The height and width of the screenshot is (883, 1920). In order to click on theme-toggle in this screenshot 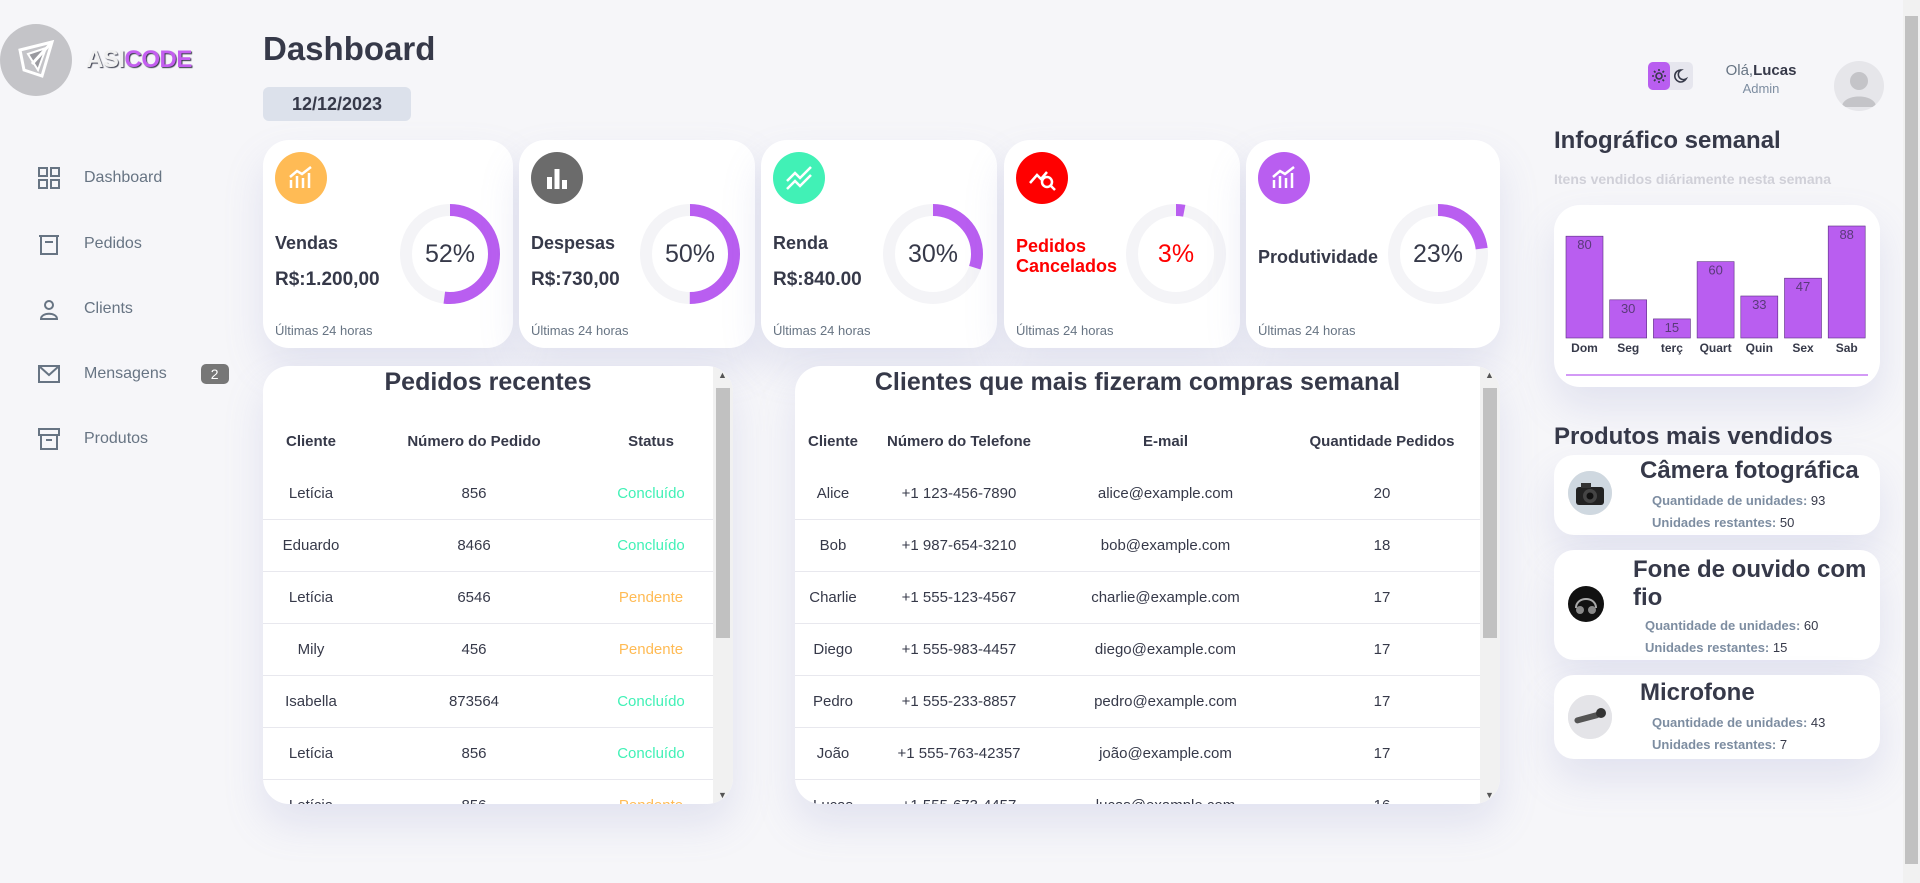, I will do `click(1670, 76)`.